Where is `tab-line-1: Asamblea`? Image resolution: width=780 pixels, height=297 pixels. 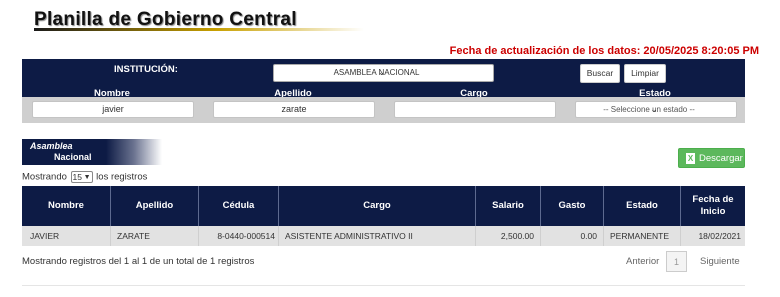
tab-line-1: Asamblea is located at coordinates (51, 146).